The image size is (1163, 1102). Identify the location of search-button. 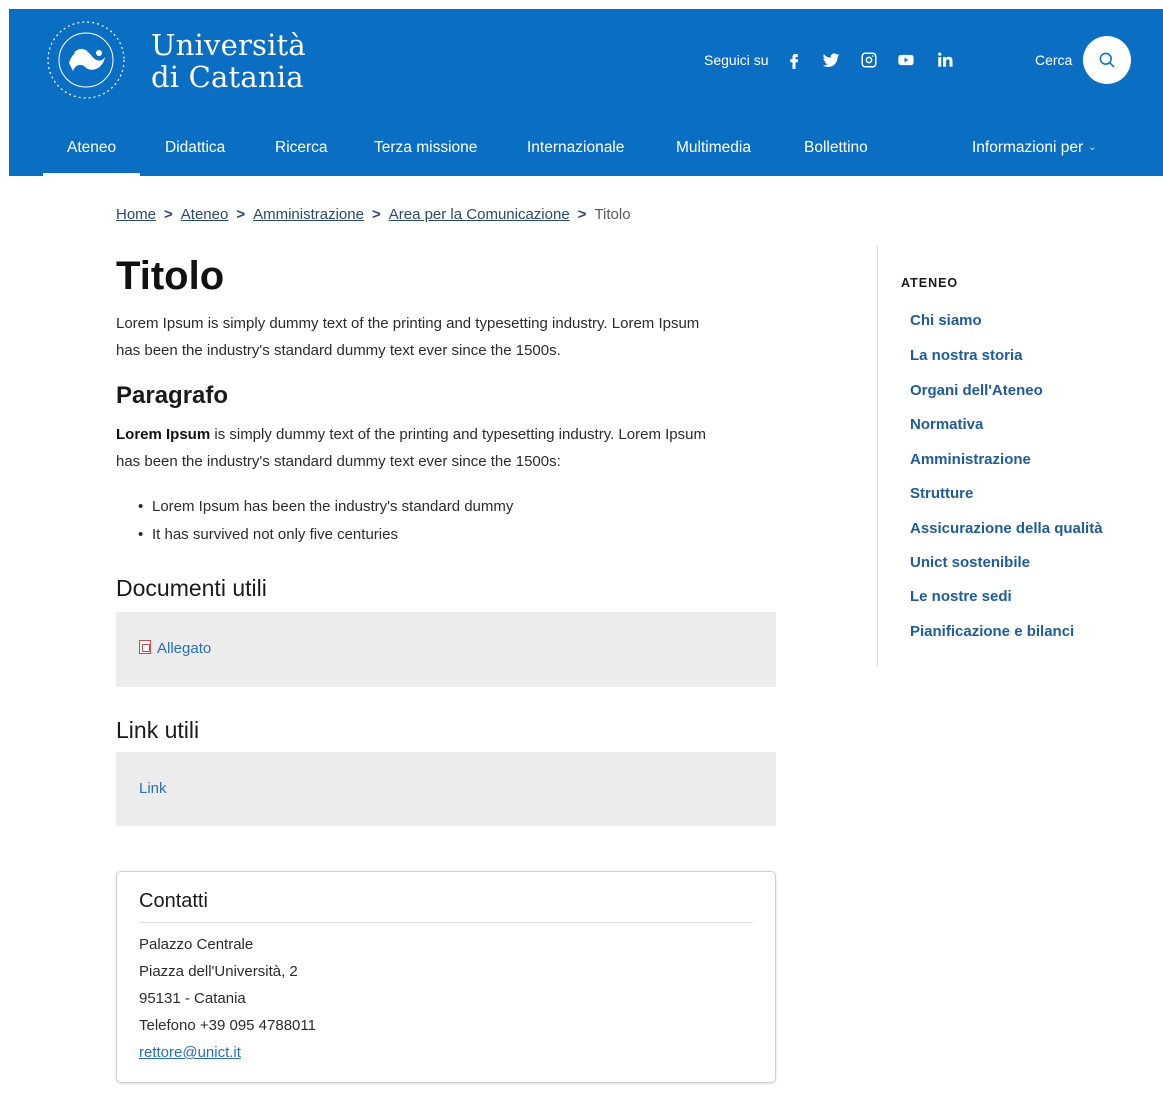
(1107, 60).